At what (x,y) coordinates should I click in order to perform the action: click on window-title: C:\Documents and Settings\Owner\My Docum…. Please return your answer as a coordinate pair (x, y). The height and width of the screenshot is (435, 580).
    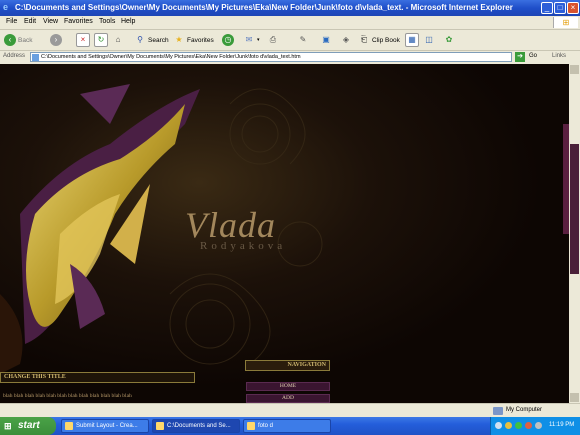
    Looking at the image, I should click on (264, 7).